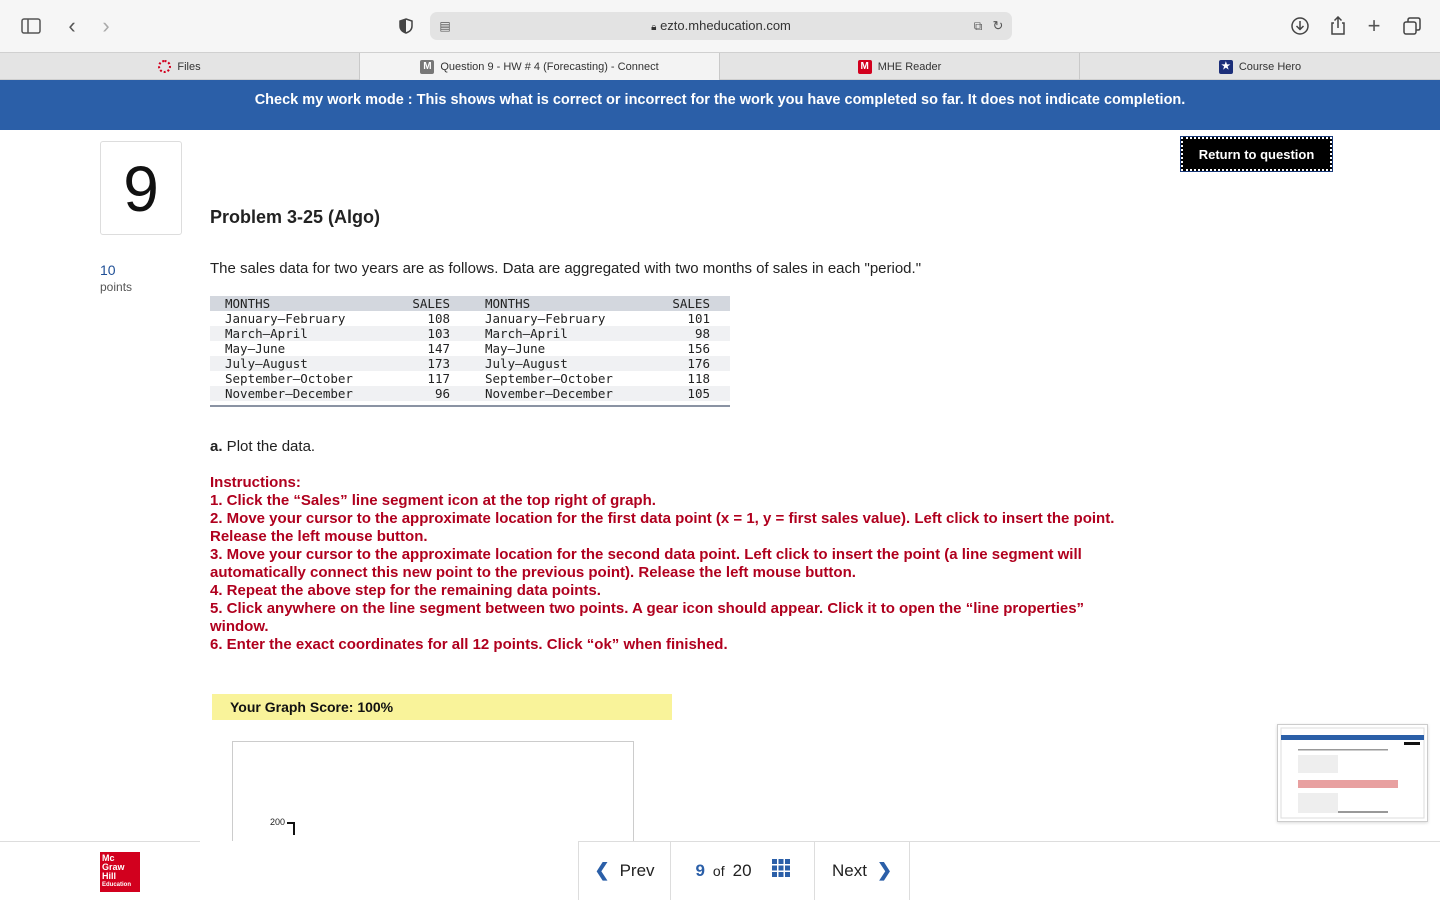  I want to click on table-cell: 147, so click(438, 348).